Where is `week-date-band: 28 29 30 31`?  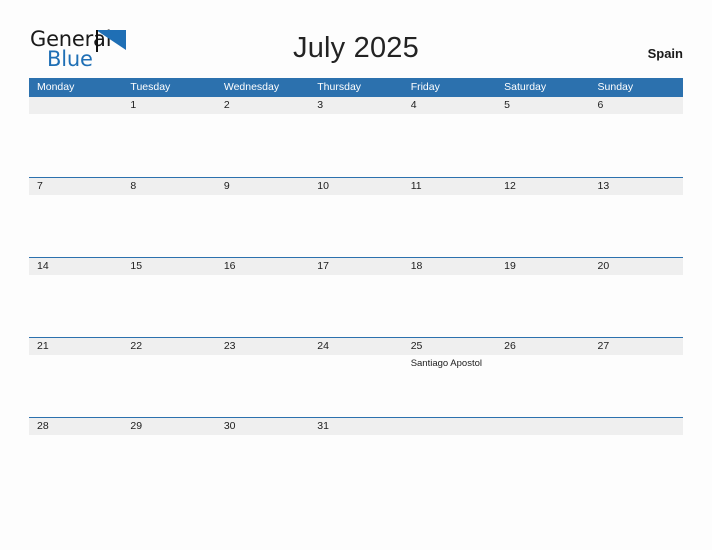
week-date-band: 28 29 30 31 is located at coordinates (356, 426).